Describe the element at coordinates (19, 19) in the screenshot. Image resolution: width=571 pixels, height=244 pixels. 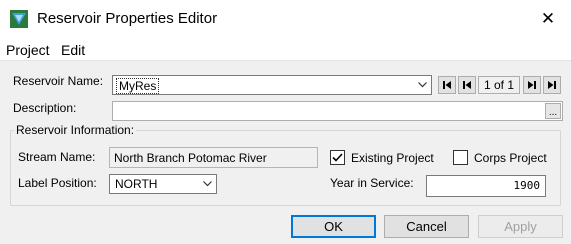
I see `app-icon` at that location.